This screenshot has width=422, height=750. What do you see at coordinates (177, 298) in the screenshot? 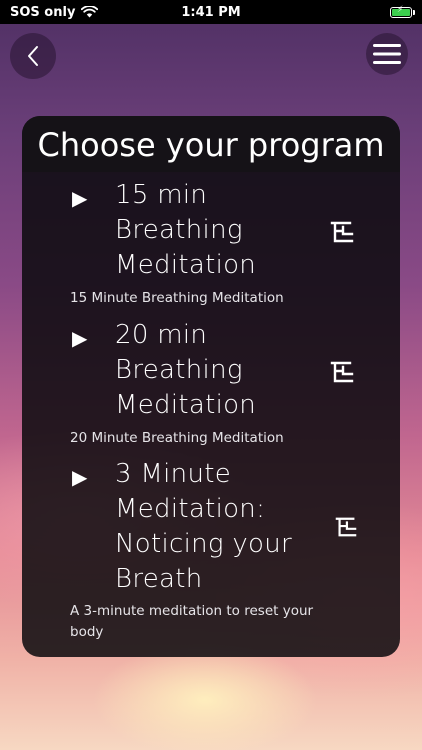
I see `program-description: 15 Minute Breathing Meditation` at bounding box center [177, 298].